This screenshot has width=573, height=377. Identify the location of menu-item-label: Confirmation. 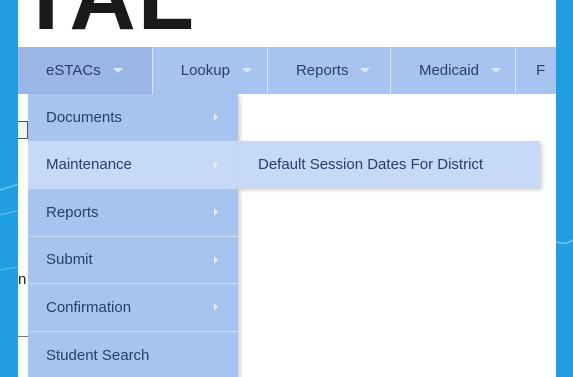
(89, 307).